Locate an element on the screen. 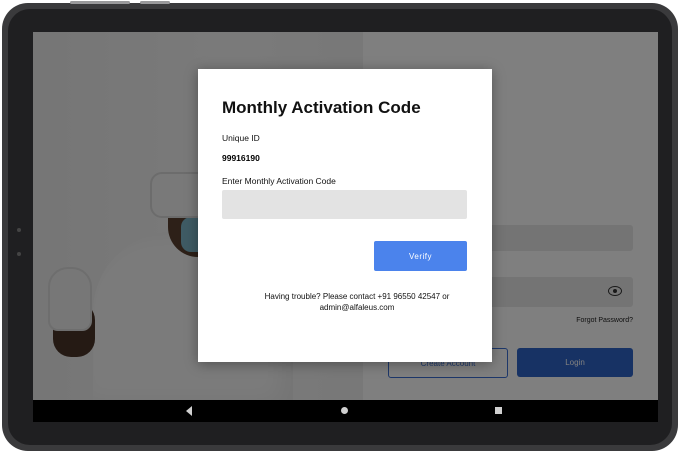 This screenshot has height=453, width=680. recent-square-icon is located at coordinates (498, 410).